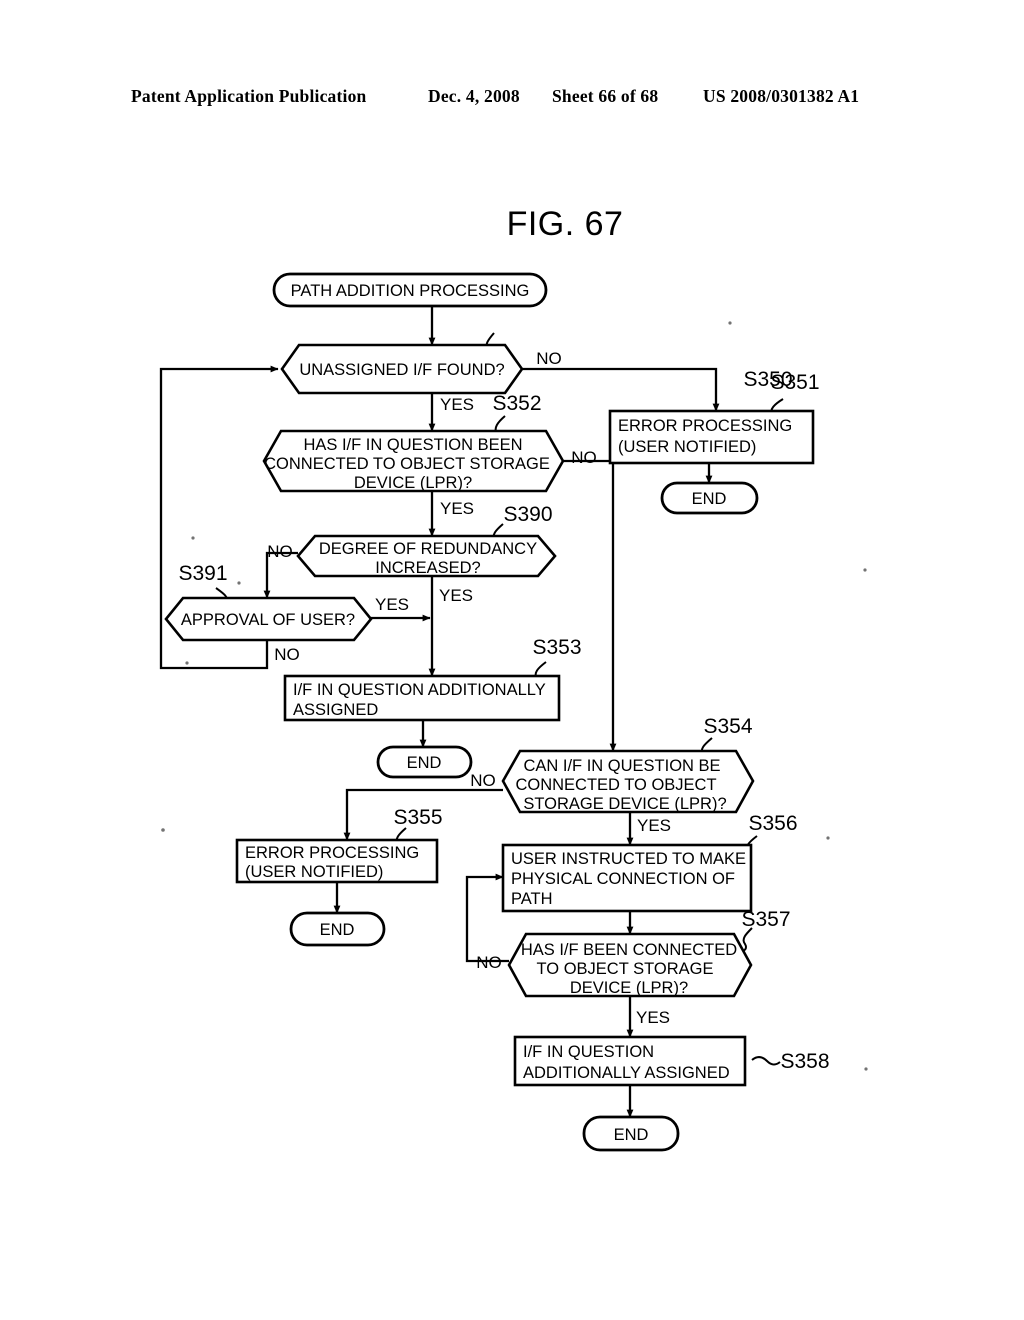  What do you see at coordinates (202, 573) in the screenshot?
I see `step-label-s391: S391` at bounding box center [202, 573].